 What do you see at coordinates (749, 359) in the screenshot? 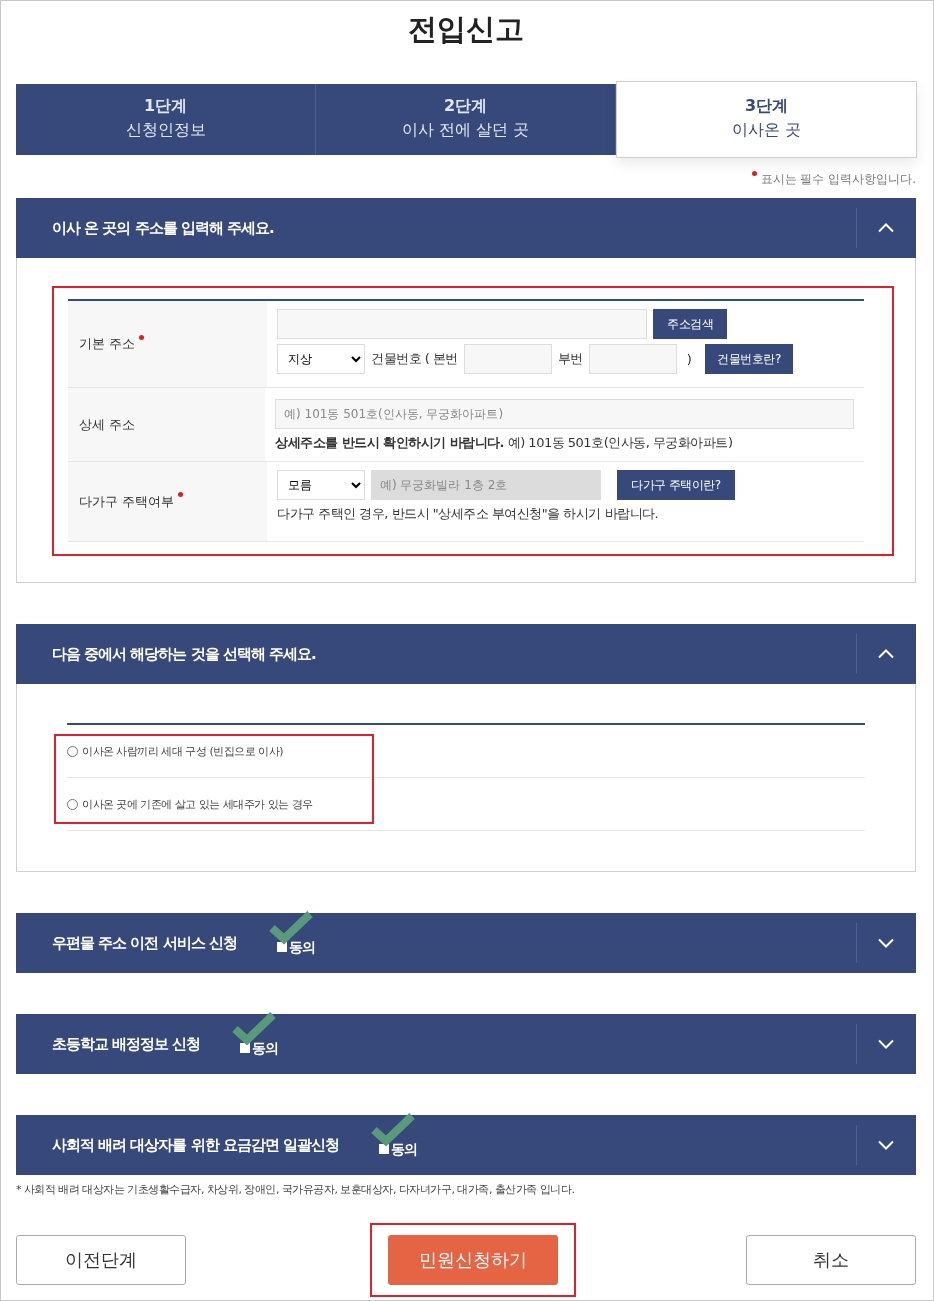
I see `building-help-button: 건물번호란?` at bounding box center [749, 359].